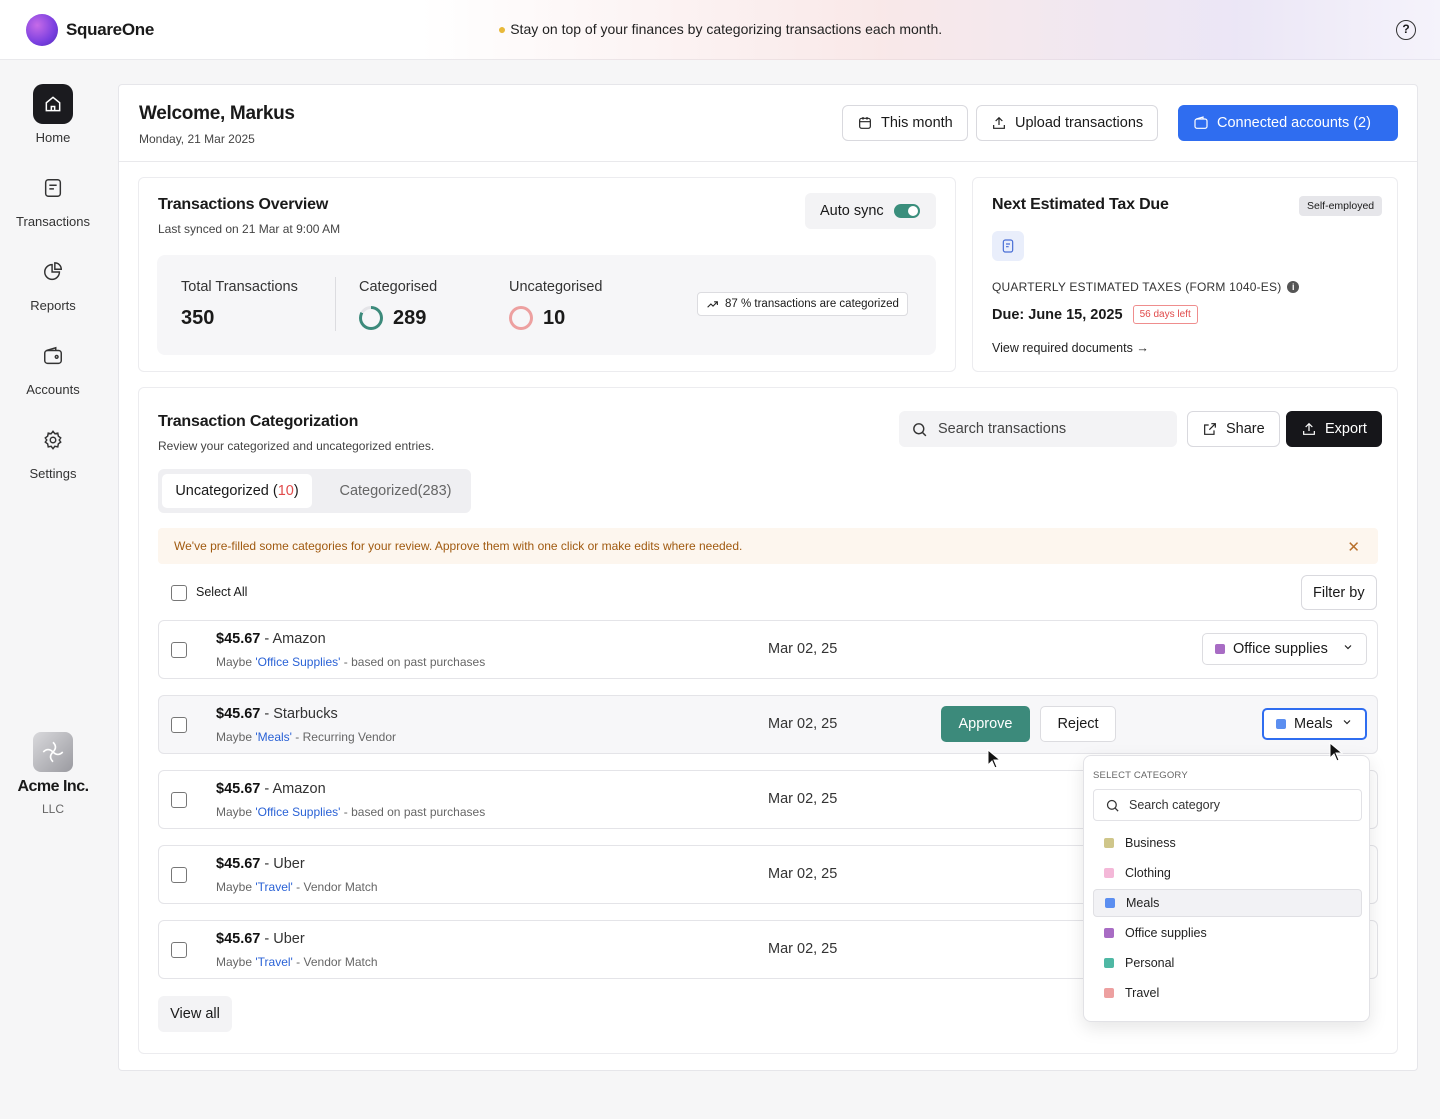 Image resolution: width=1440 pixels, height=1119 pixels. What do you see at coordinates (1201, 122) in the screenshot?
I see `wallet-icon` at bounding box center [1201, 122].